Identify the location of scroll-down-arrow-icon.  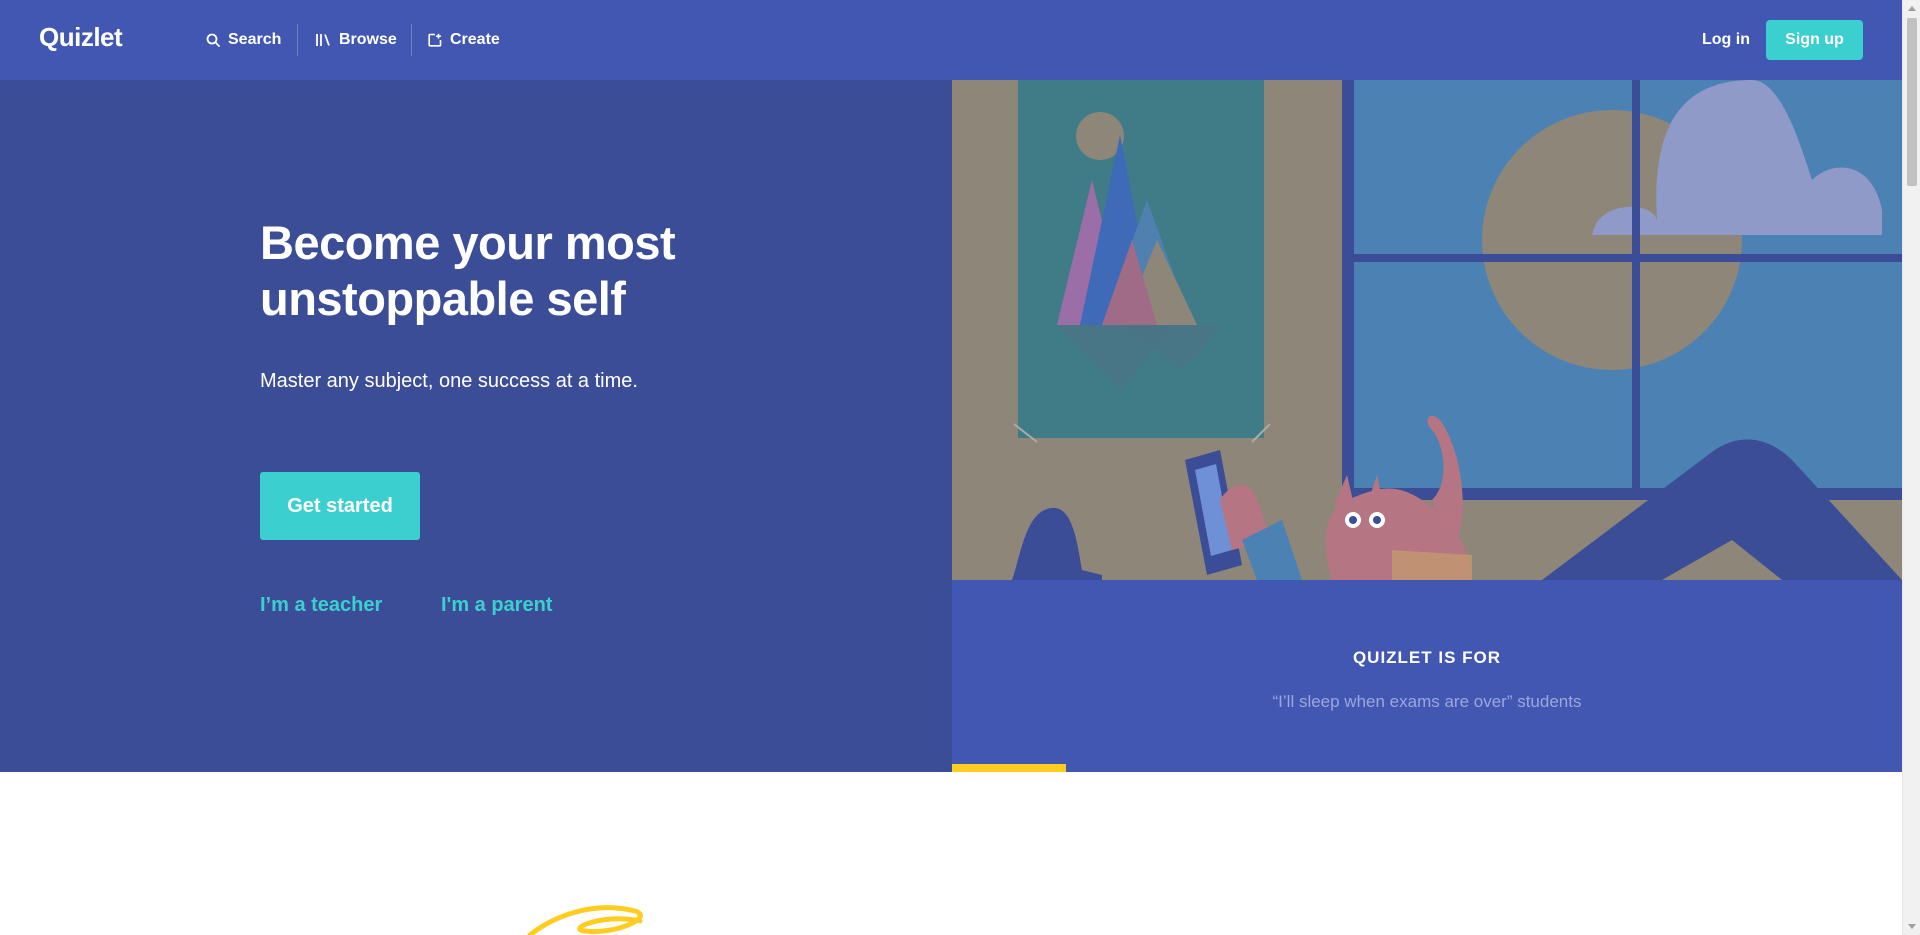
(1912, 926).